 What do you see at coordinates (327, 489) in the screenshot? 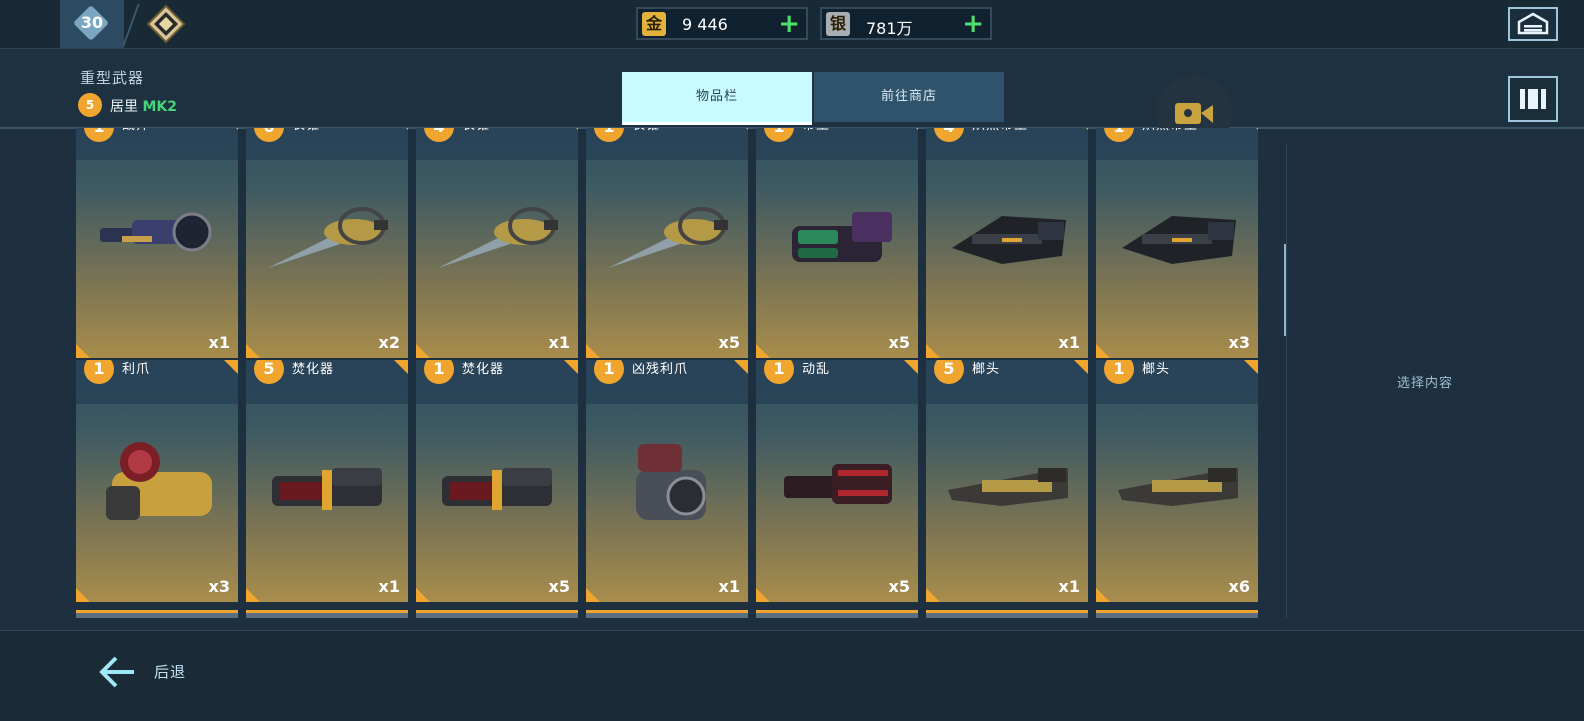
I see `weapon-cannon-red-icon` at bounding box center [327, 489].